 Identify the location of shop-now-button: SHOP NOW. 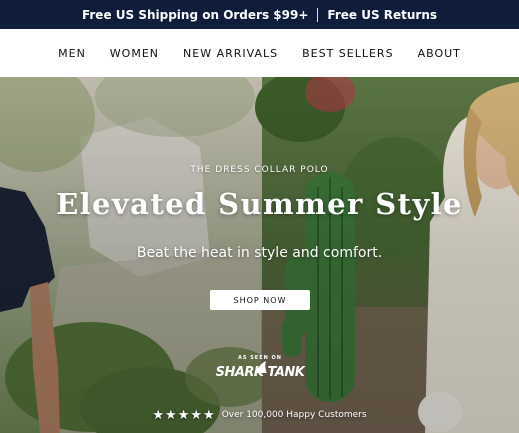
(260, 300).